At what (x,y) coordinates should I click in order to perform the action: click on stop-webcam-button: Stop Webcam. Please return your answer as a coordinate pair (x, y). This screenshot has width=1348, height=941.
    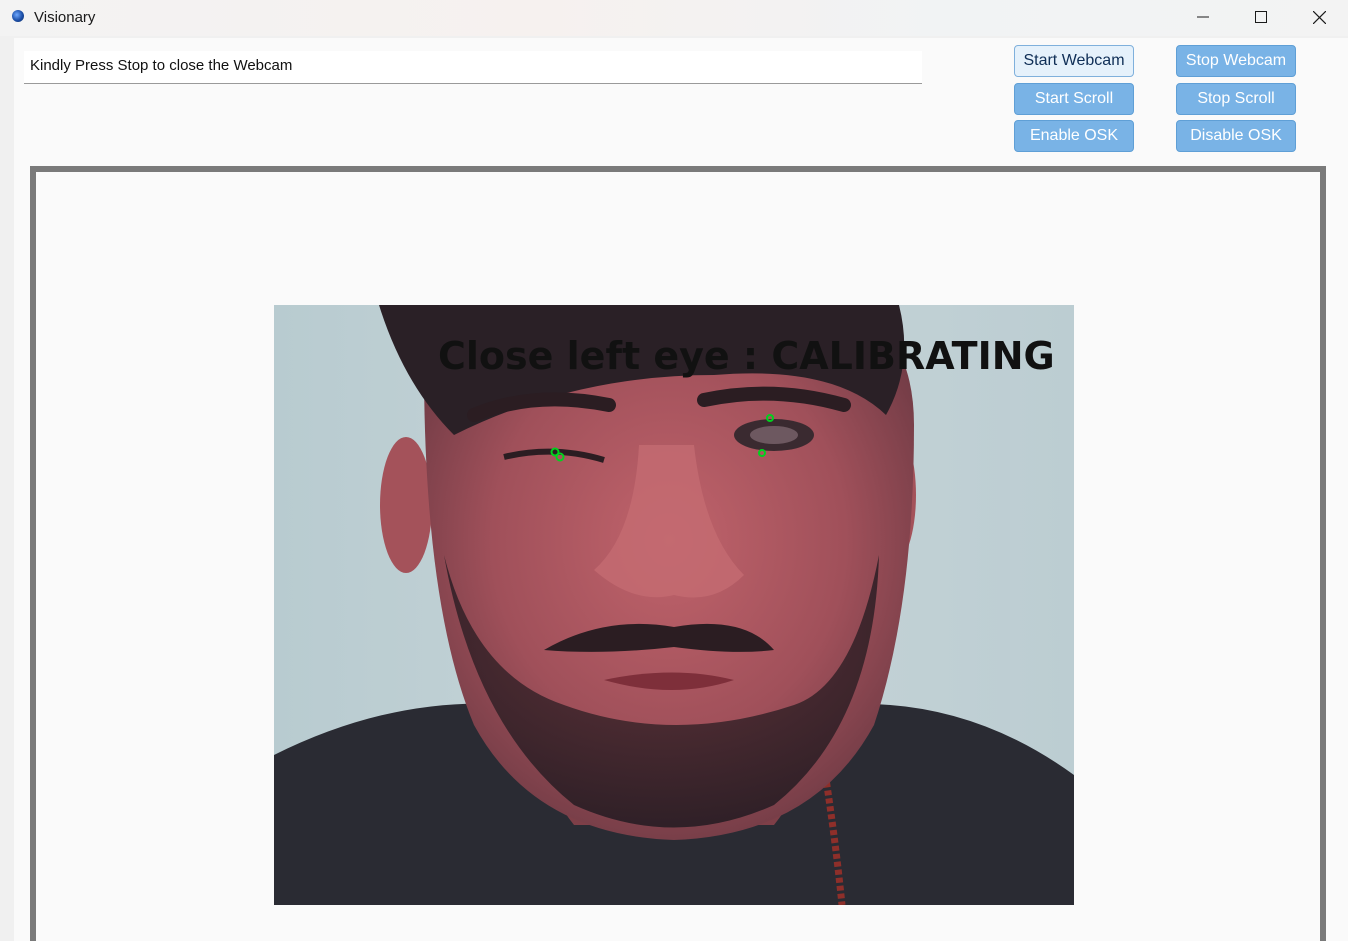
    Looking at the image, I should click on (1236, 61).